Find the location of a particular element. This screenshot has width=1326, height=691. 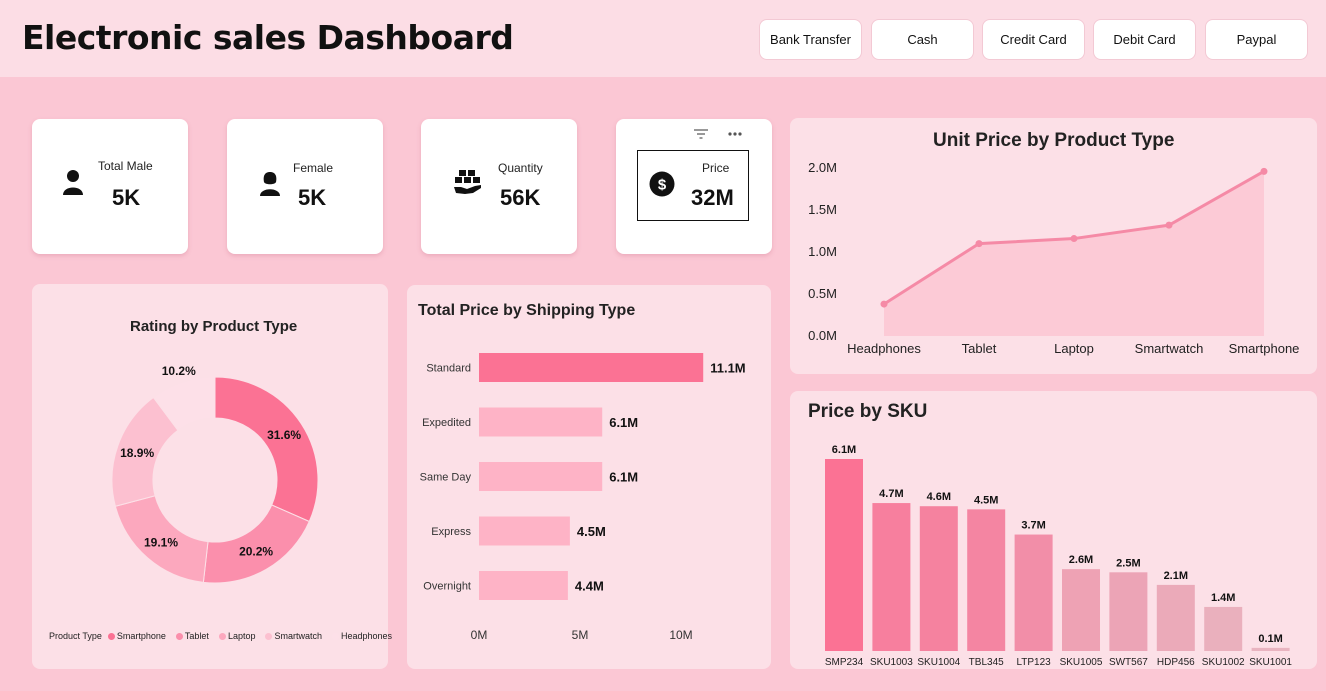

sku-category-ltp123: LTP123 is located at coordinates (1033, 662).